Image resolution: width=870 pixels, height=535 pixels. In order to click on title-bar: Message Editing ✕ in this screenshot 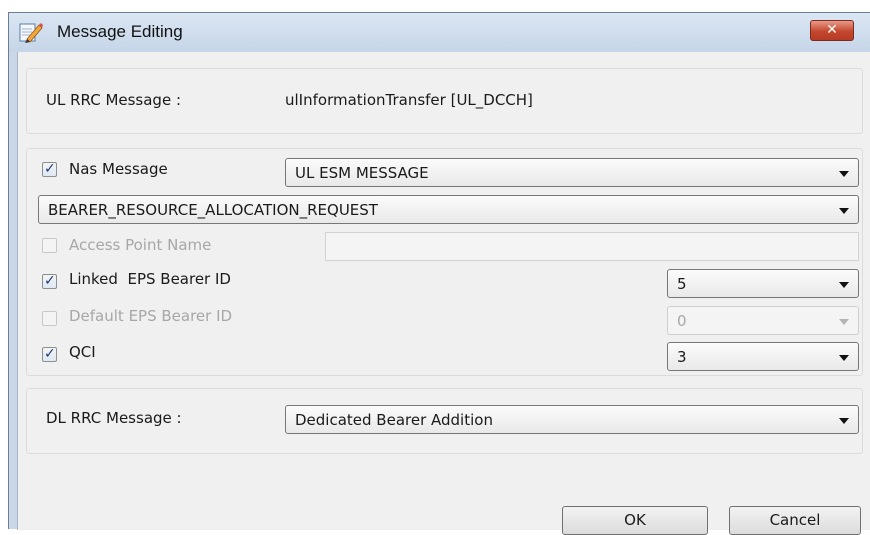, I will do `click(439, 32)`.